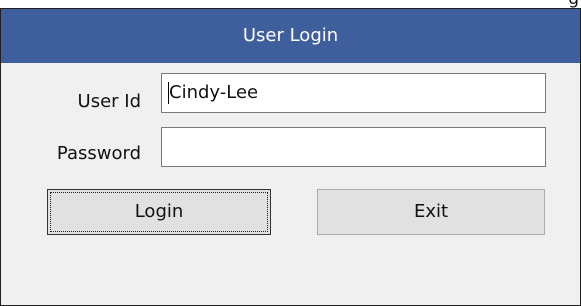 The width and height of the screenshot is (581, 306). I want to click on text-caret, so click(168, 93).